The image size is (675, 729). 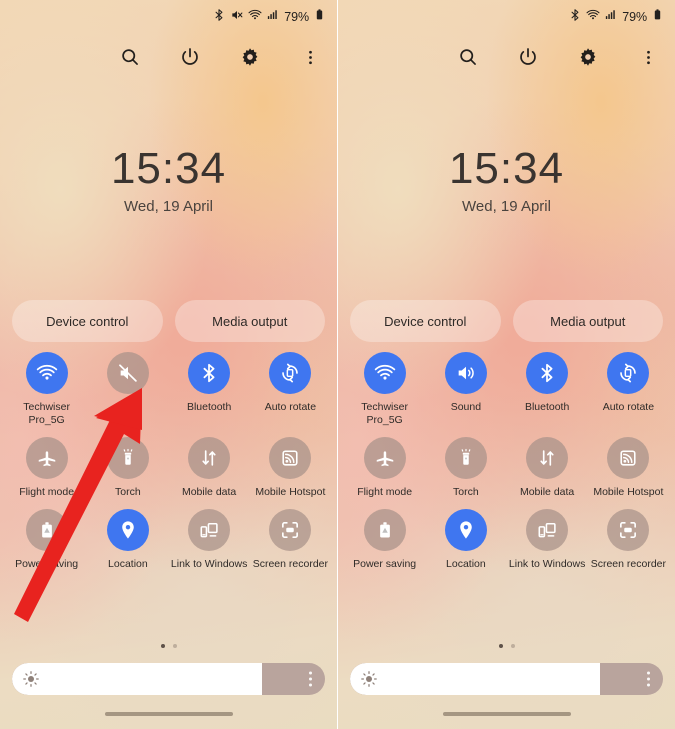 I want to click on wifi-icon, so click(x=593, y=17).